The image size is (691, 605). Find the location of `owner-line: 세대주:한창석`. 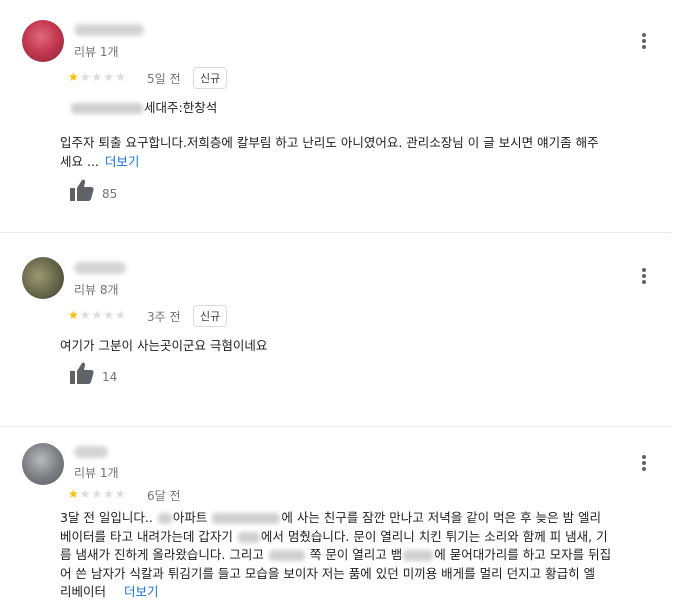

owner-line: 세대주:한창석 is located at coordinates (143, 106).